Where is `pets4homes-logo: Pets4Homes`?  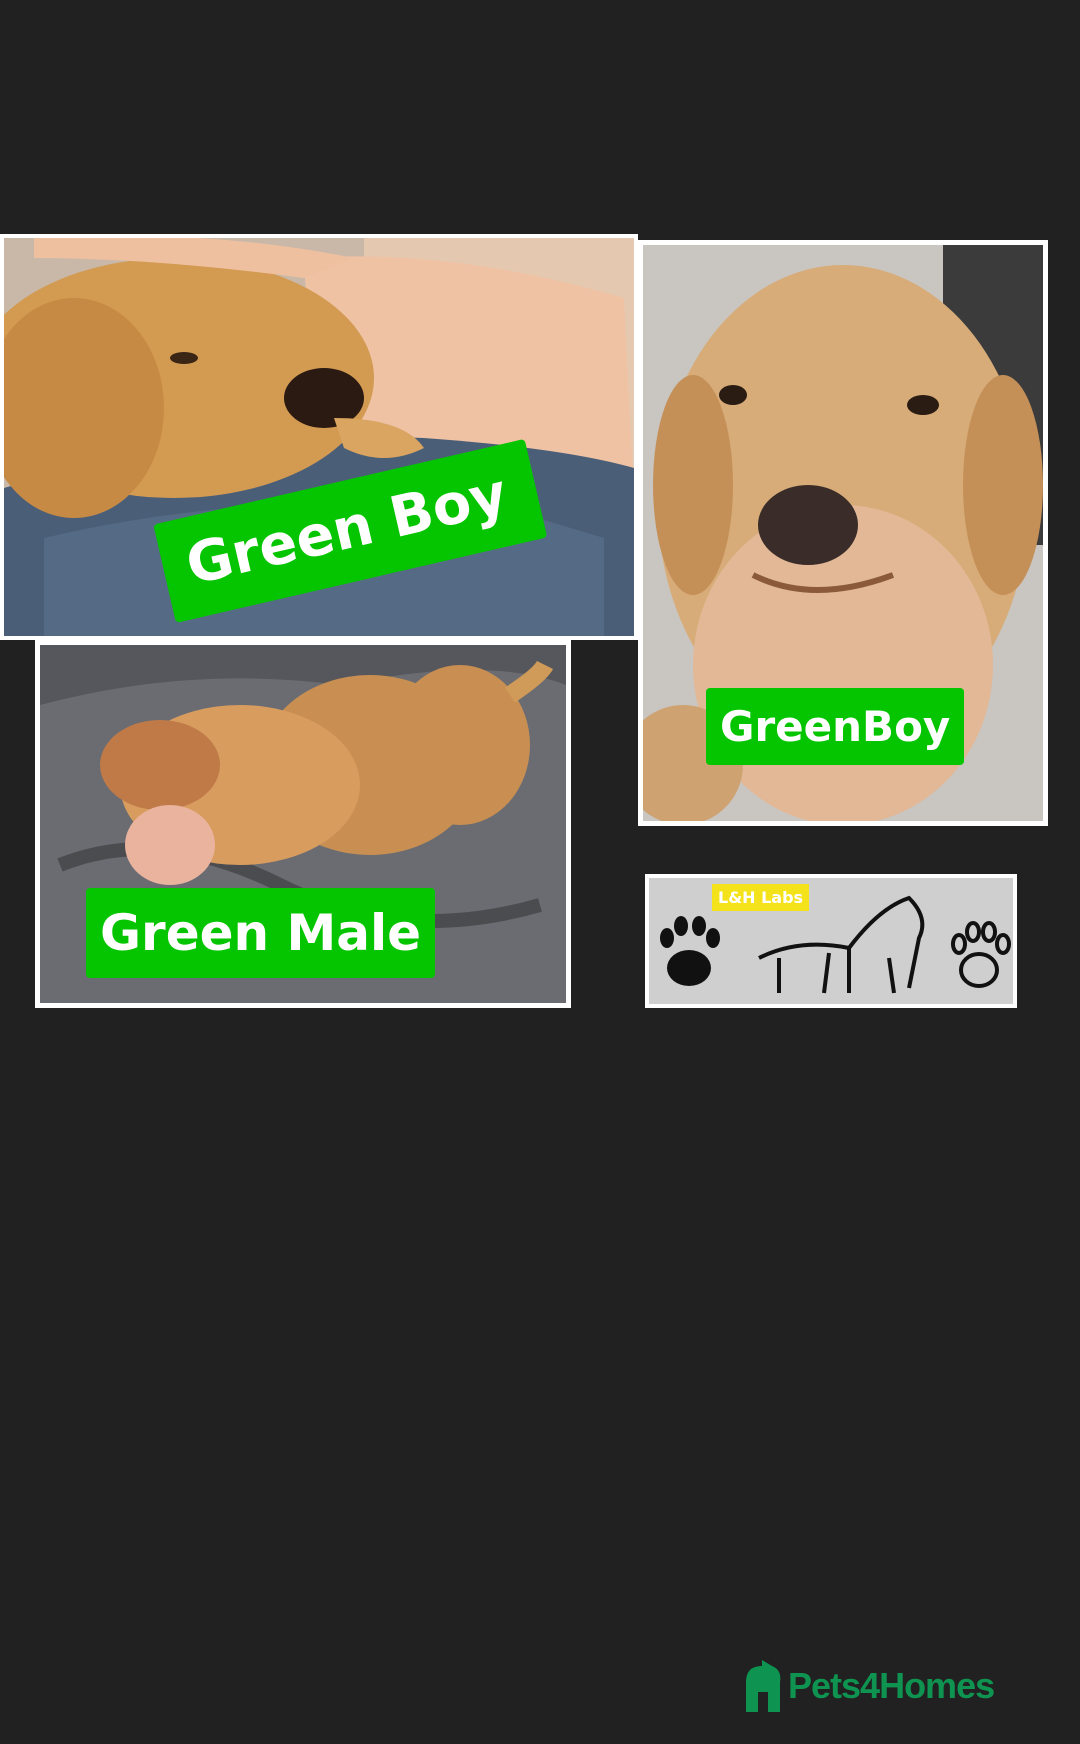 pets4homes-logo: Pets4Homes is located at coordinates (868, 1686).